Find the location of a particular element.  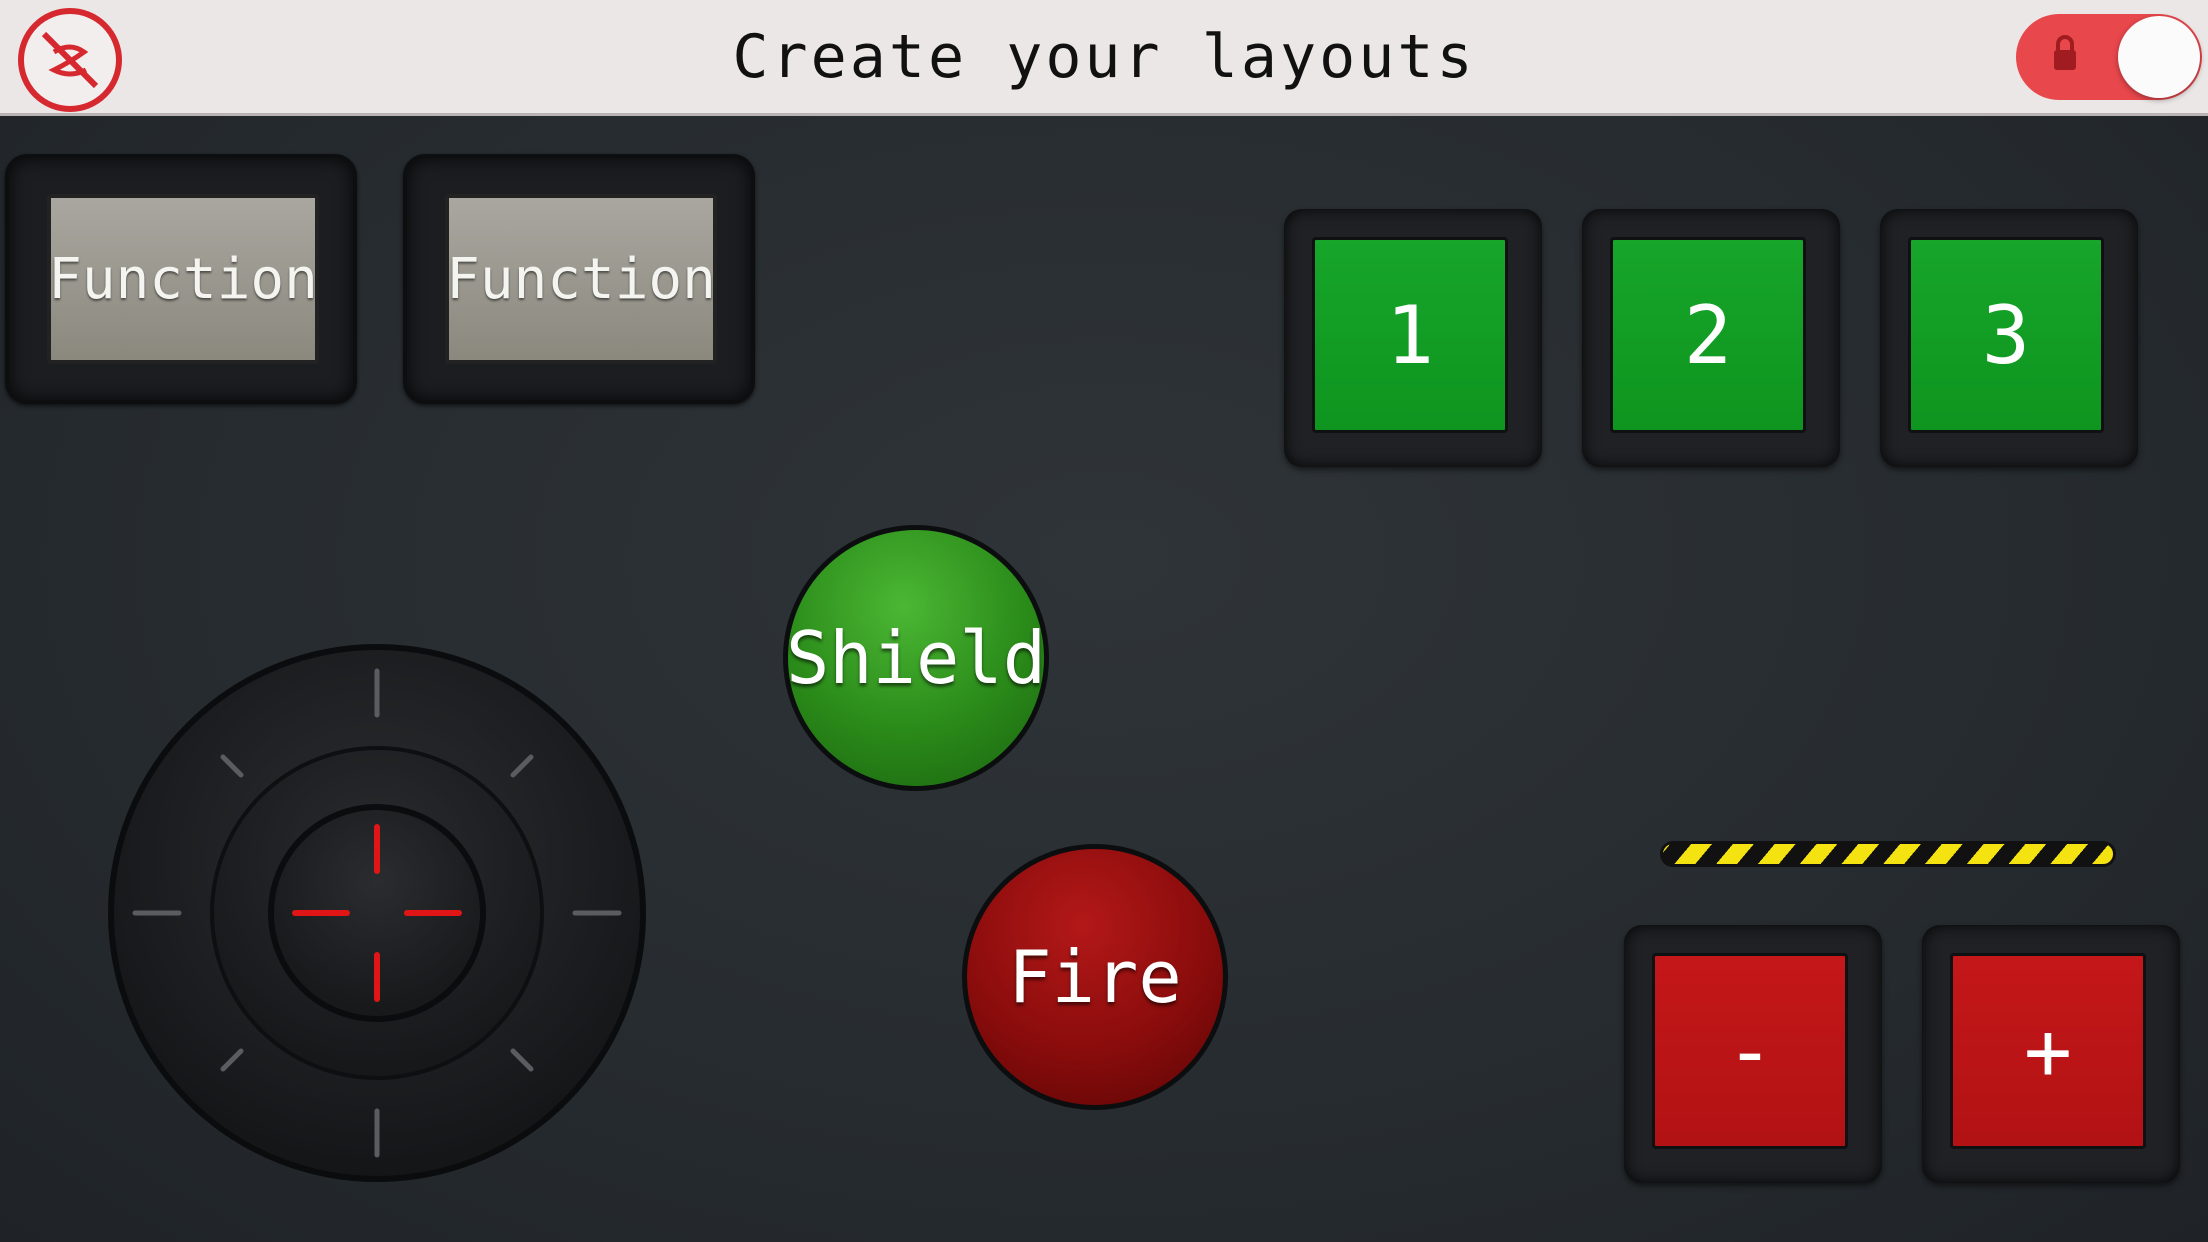

lock-icon is located at coordinates (2065, 56).